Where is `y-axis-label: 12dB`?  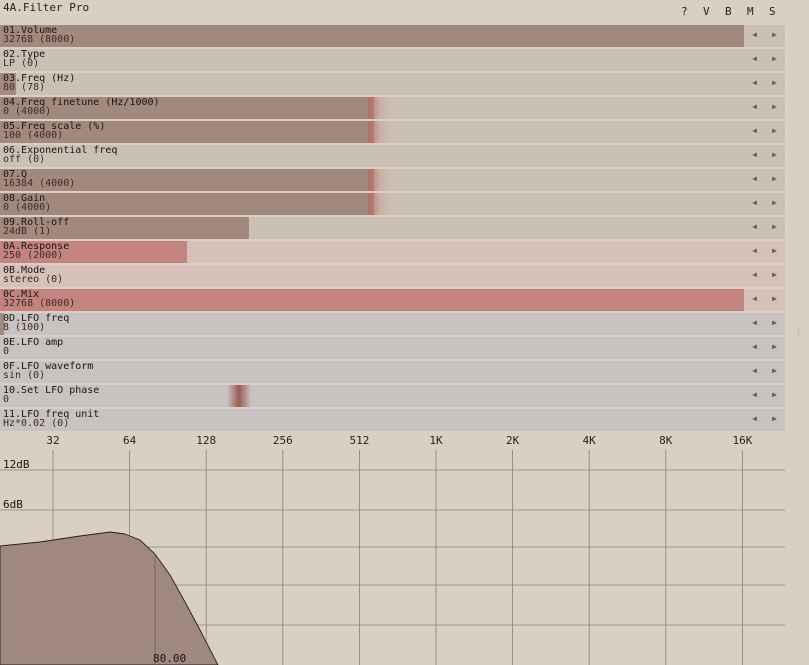 y-axis-label: 12dB is located at coordinates (16, 464).